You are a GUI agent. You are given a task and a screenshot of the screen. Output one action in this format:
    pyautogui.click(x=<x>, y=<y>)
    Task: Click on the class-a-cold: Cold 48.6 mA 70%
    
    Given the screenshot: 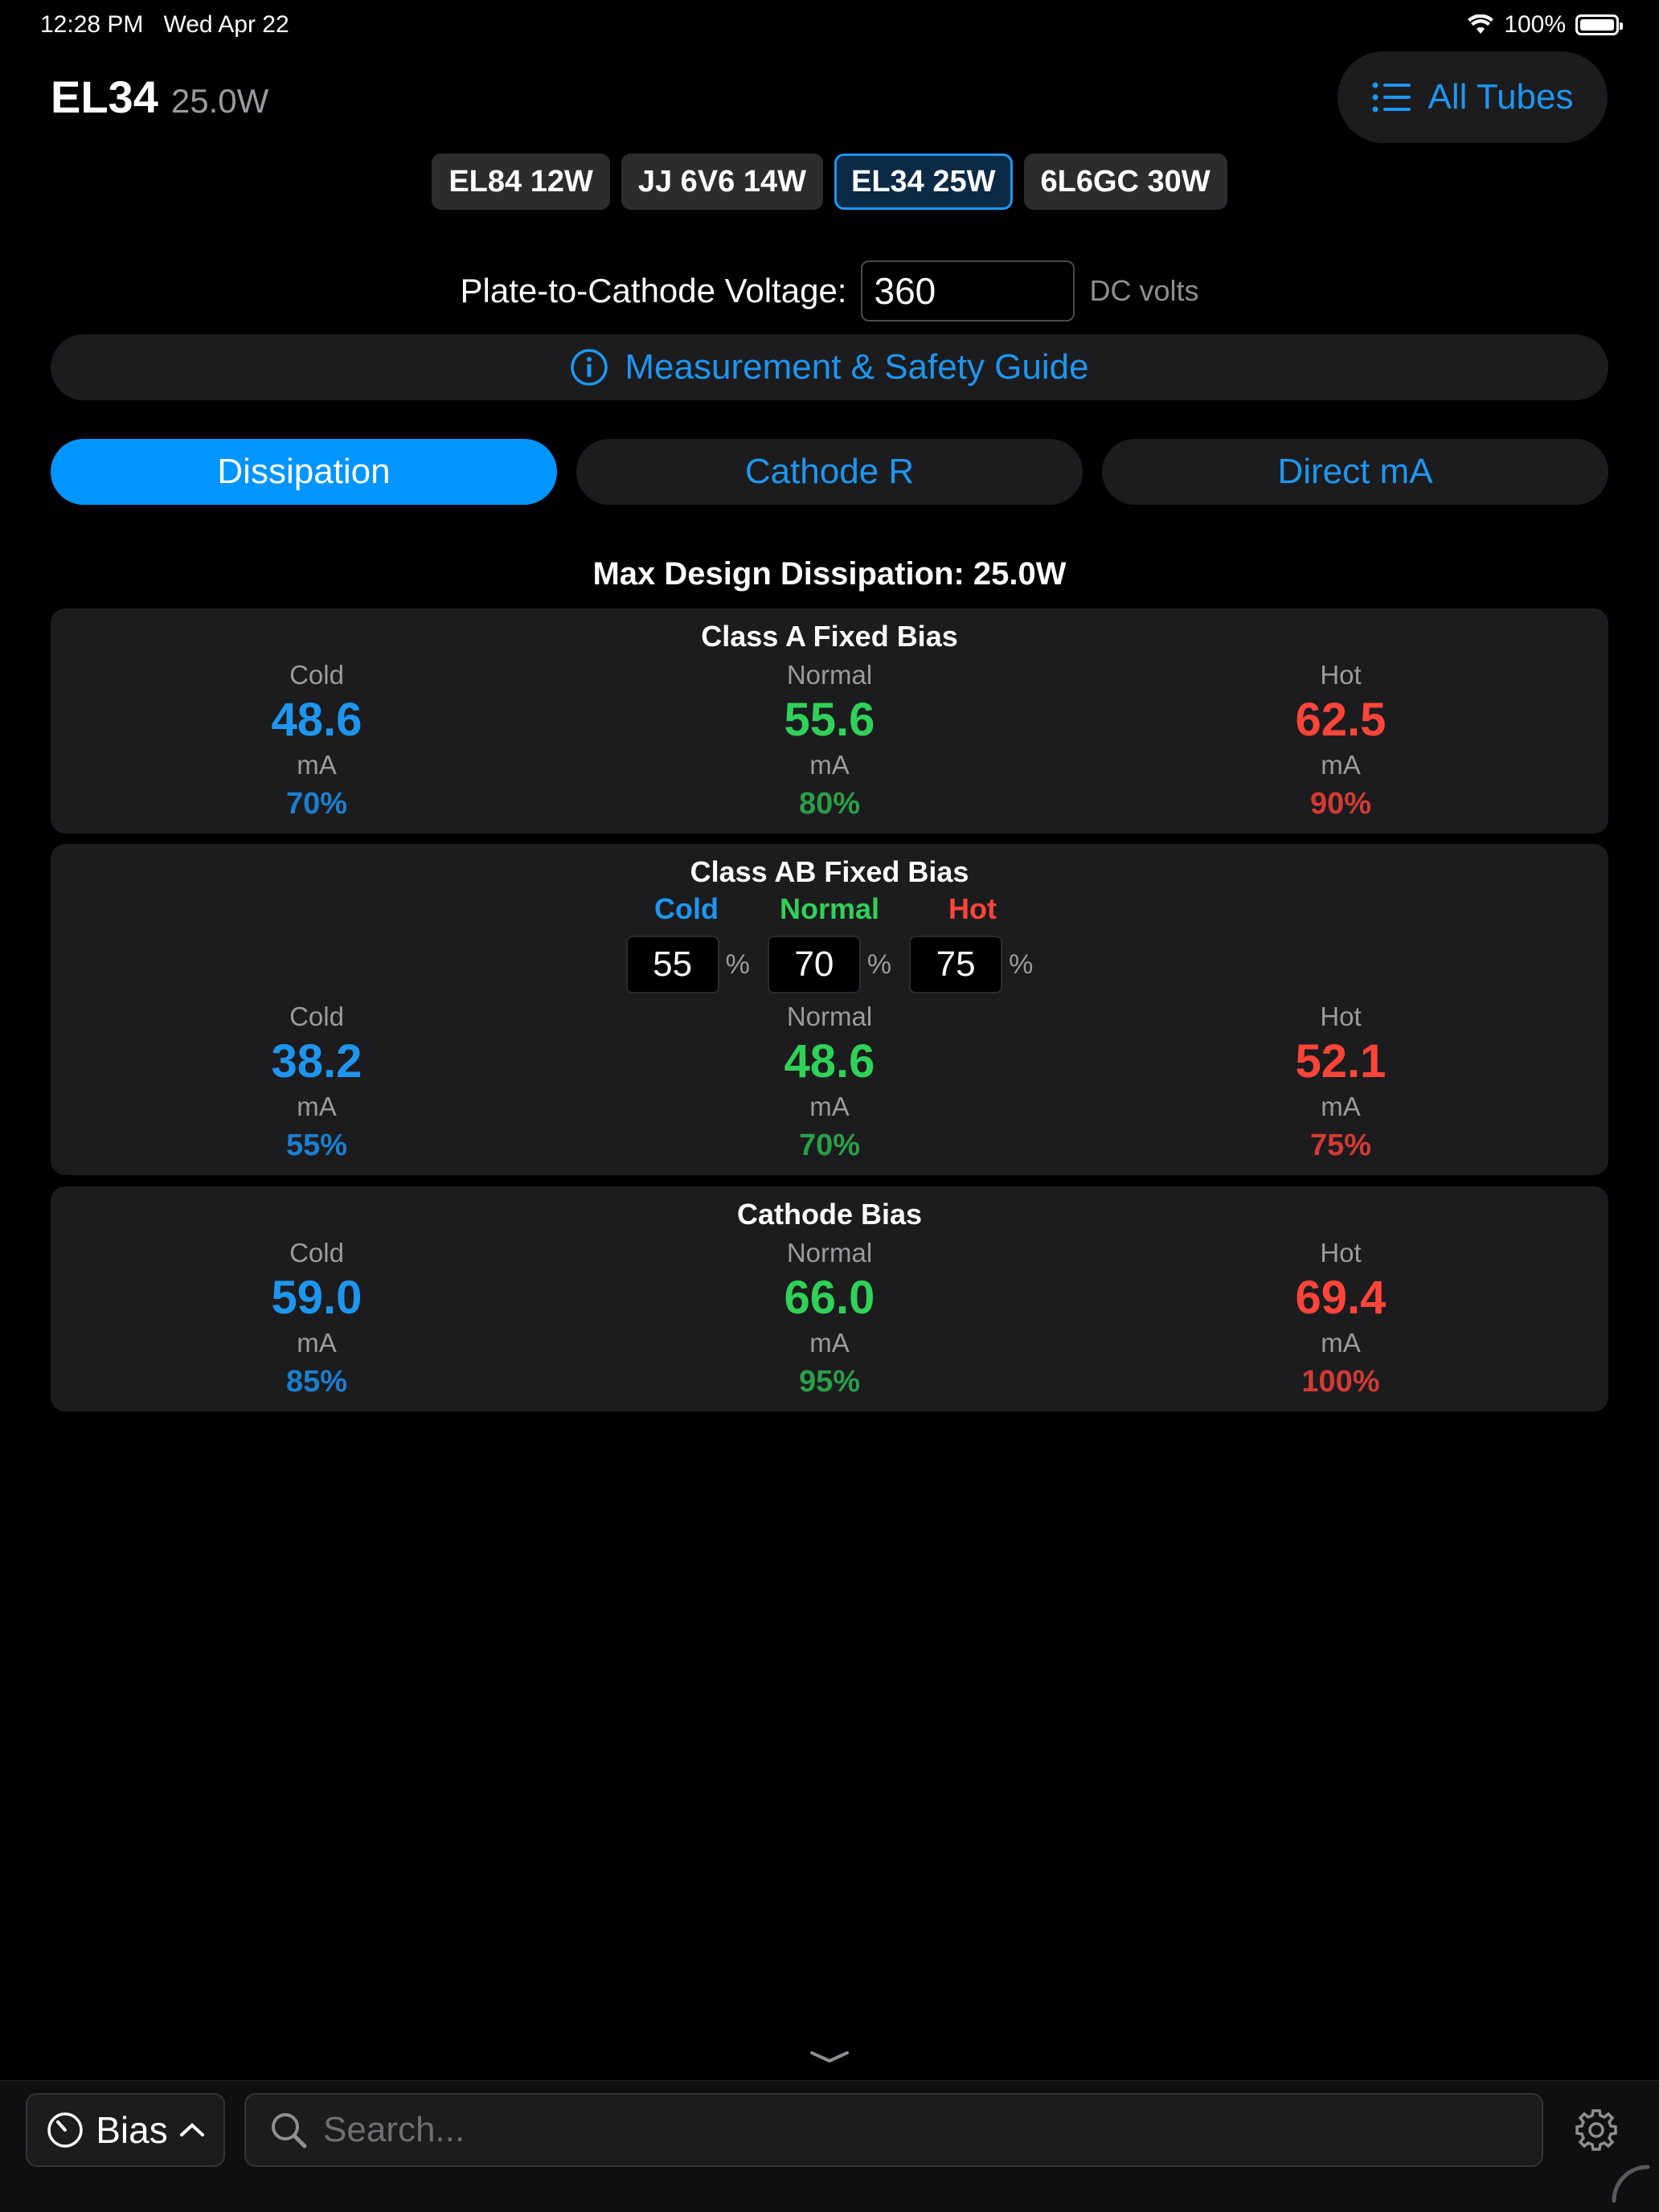 What is the action you would take?
    pyautogui.click(x=316, y=740)
    